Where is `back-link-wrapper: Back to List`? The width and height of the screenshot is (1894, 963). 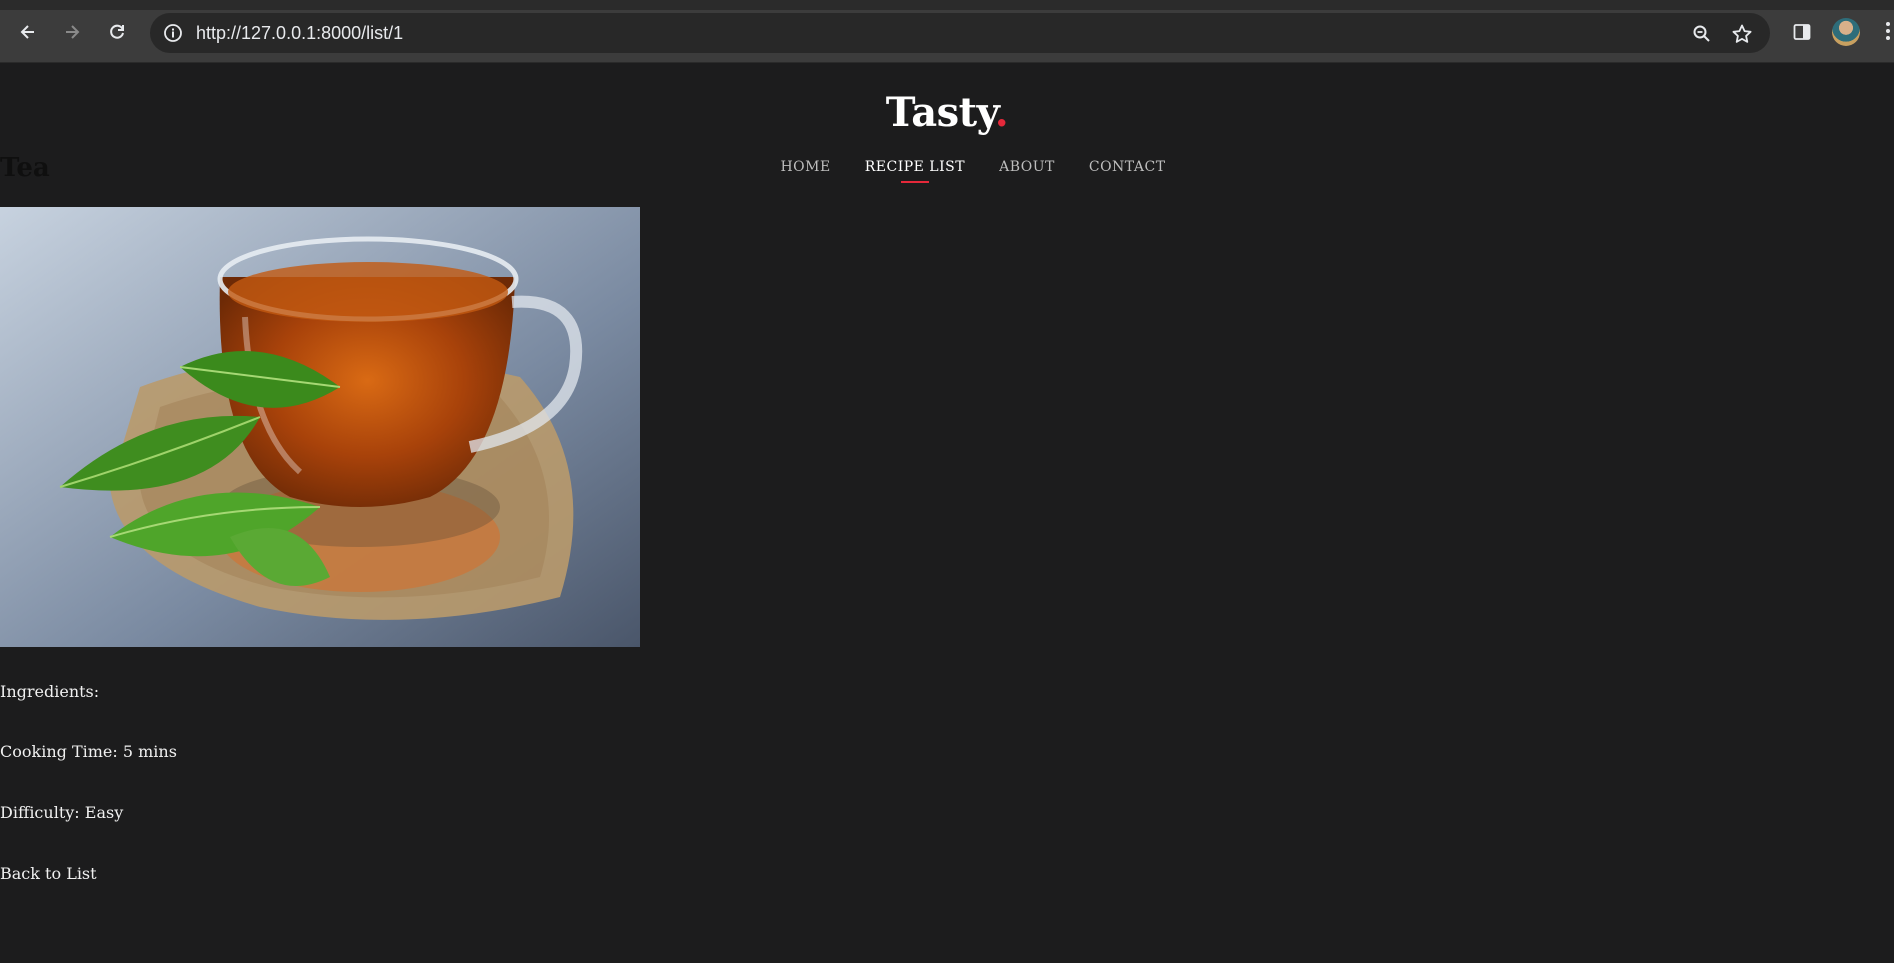
back-link-wrapper: Back to List is located at coordinates (48, 873).